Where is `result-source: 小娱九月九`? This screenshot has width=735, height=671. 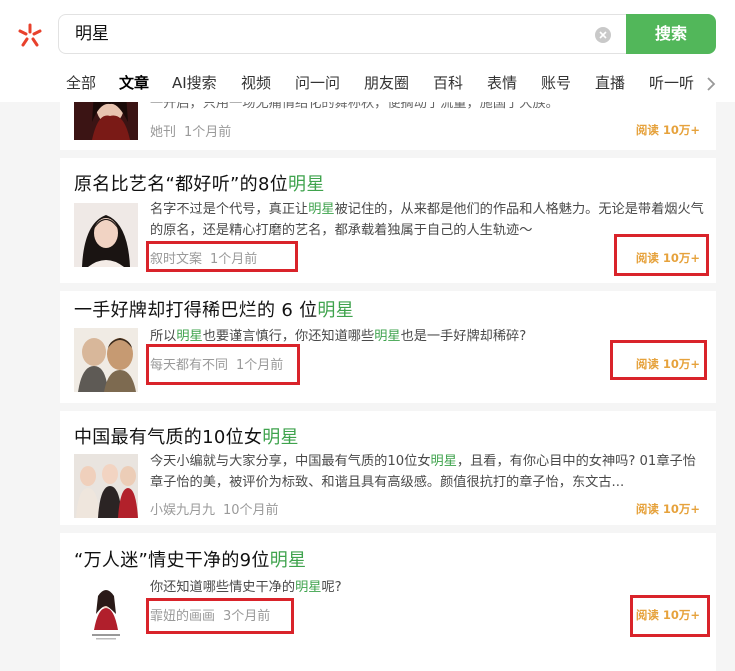 result-source: 小娱九月九 is located at coordinates (182, 510).